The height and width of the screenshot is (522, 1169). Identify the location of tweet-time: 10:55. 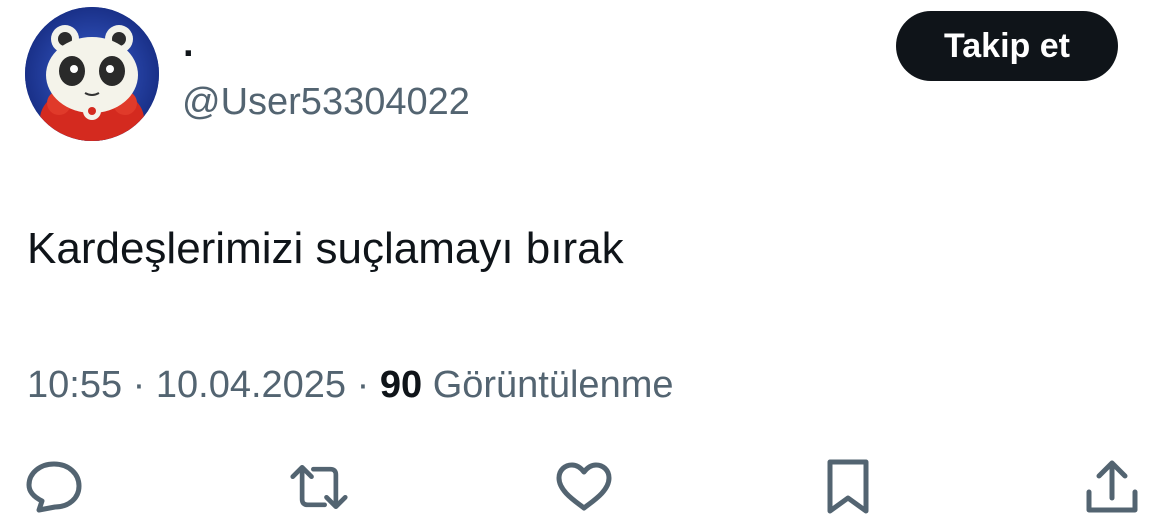
(74, 385).